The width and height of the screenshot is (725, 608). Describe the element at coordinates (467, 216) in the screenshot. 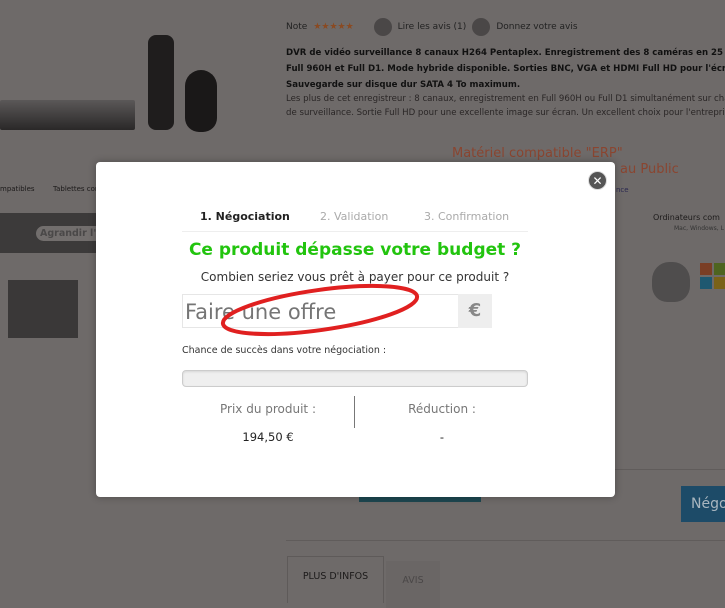

I see `step-confirmation: 3. Confirmation` at that location.